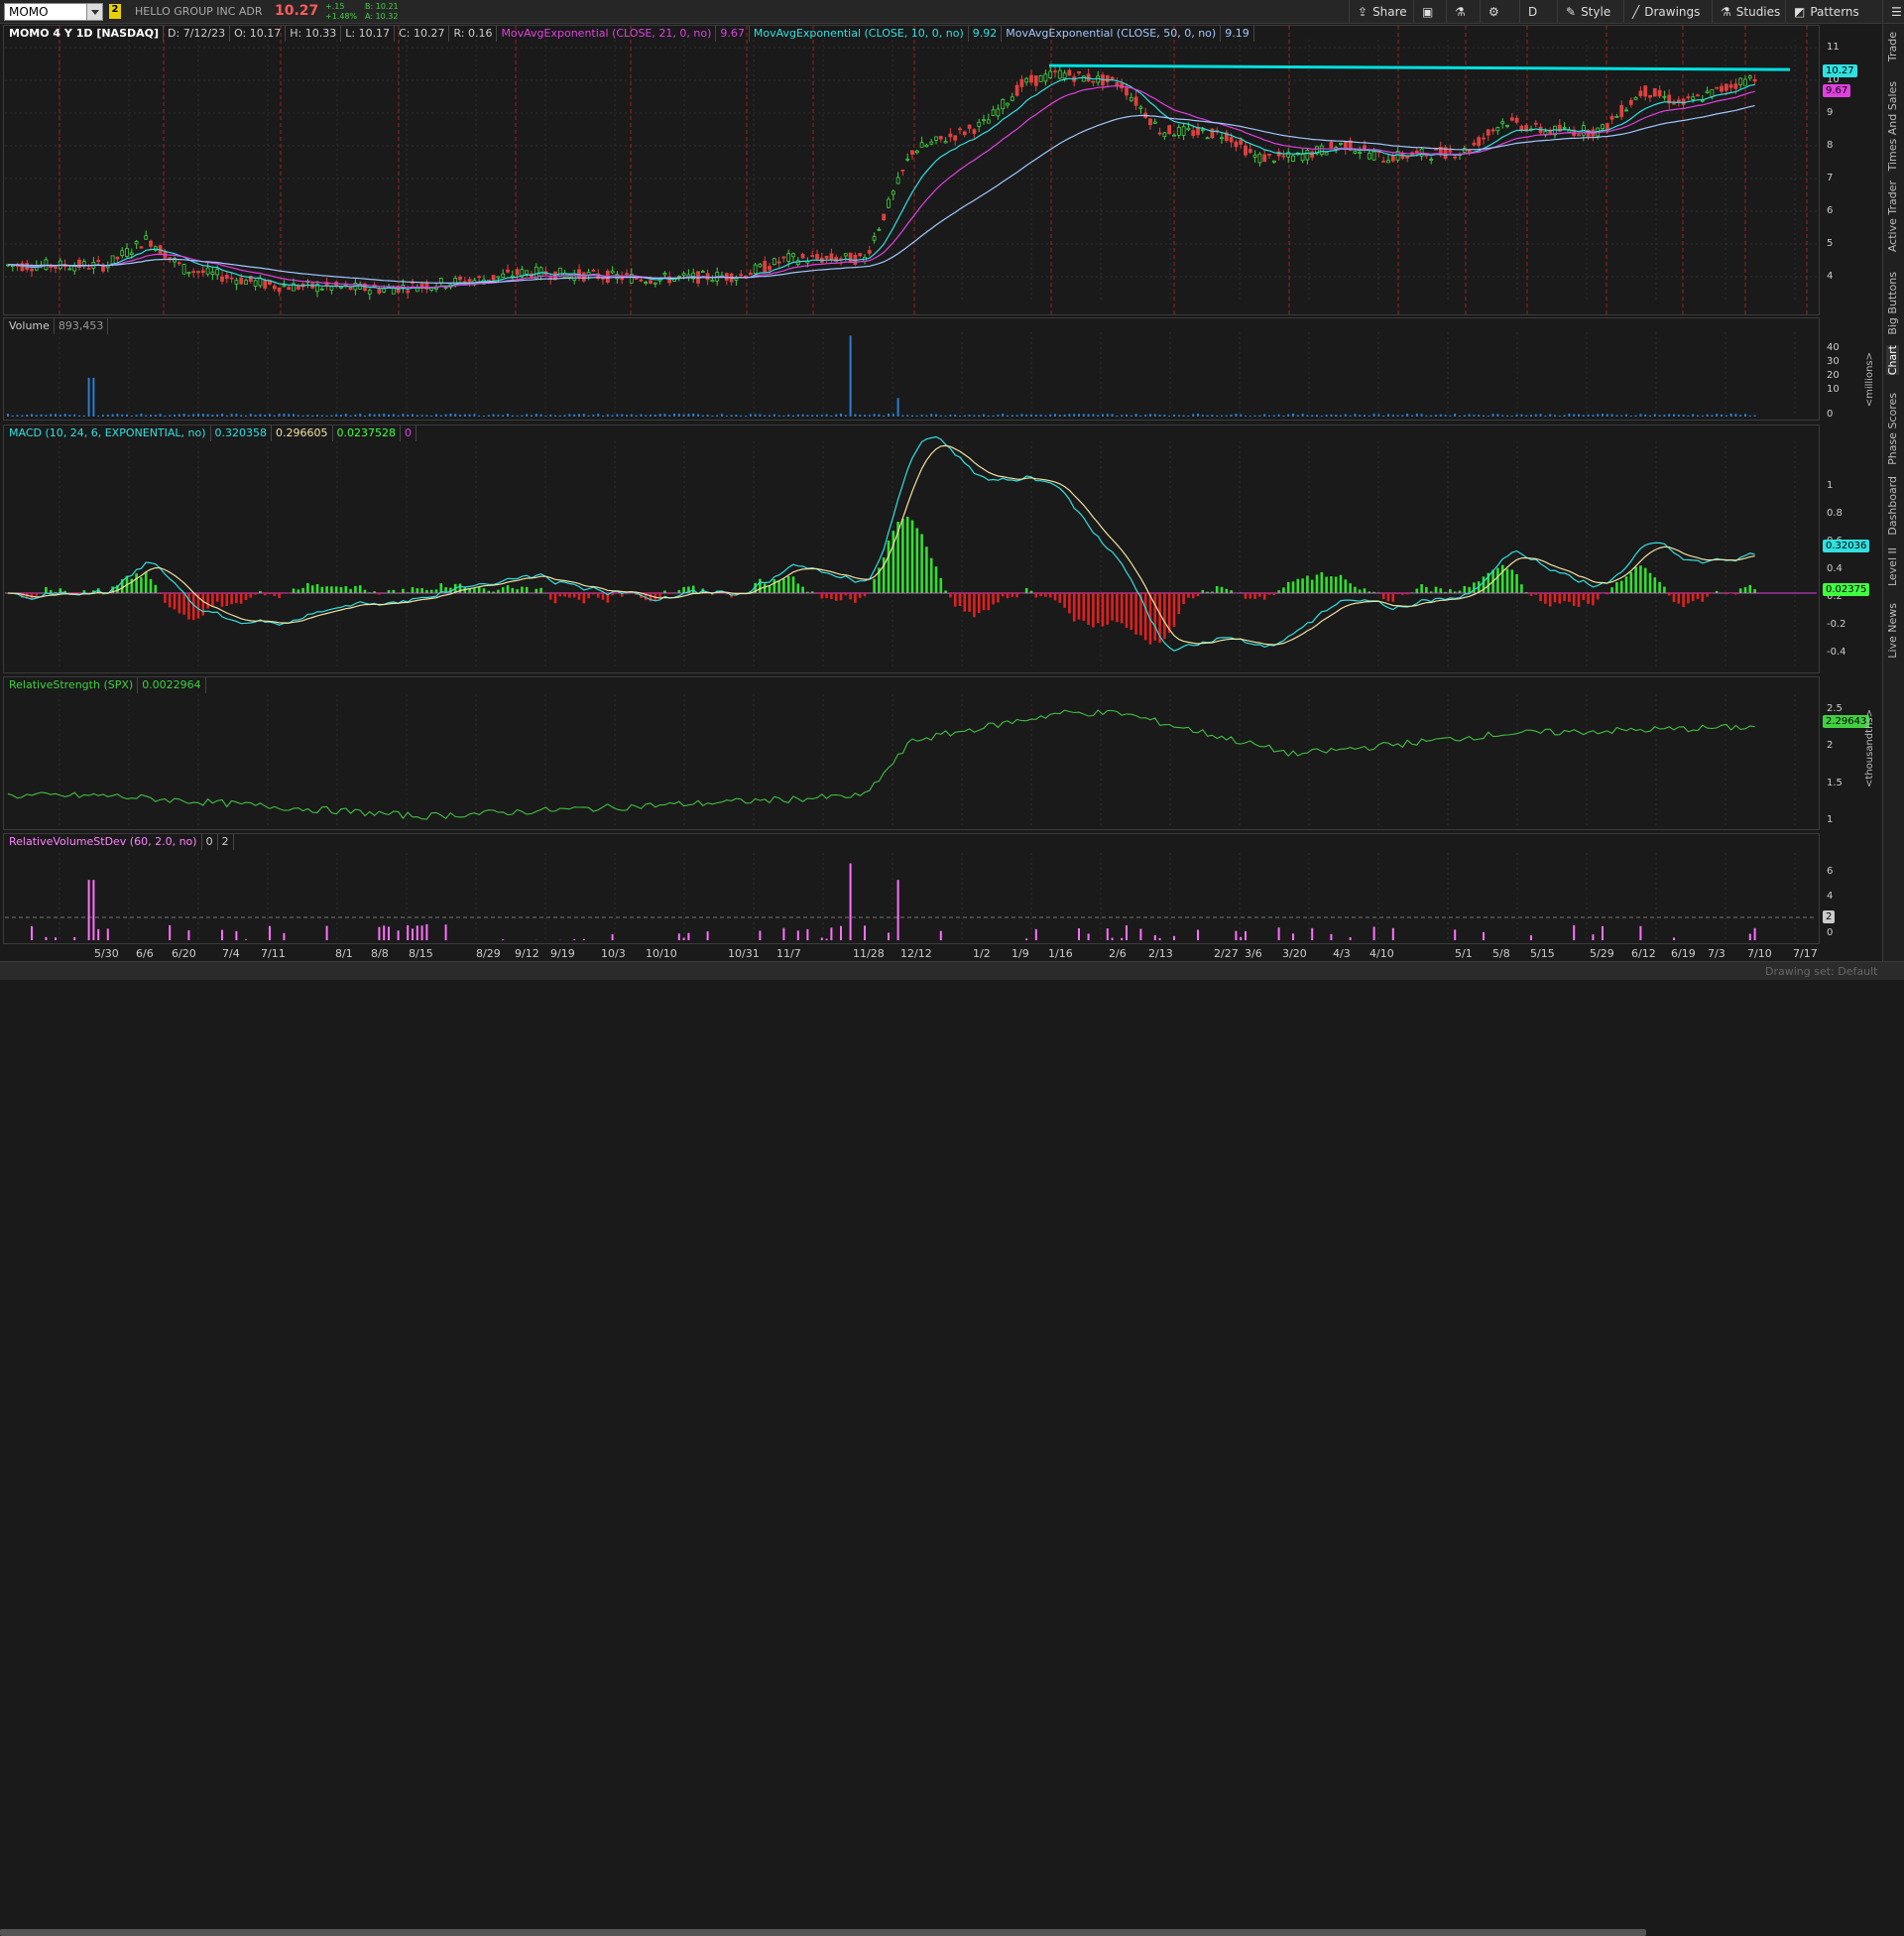  Describe the element at coordinates (1111, 34) in the screenshot. I see `ema50-label: MovAvgExponential (CLOSE, 50, 0, no)` at that location.